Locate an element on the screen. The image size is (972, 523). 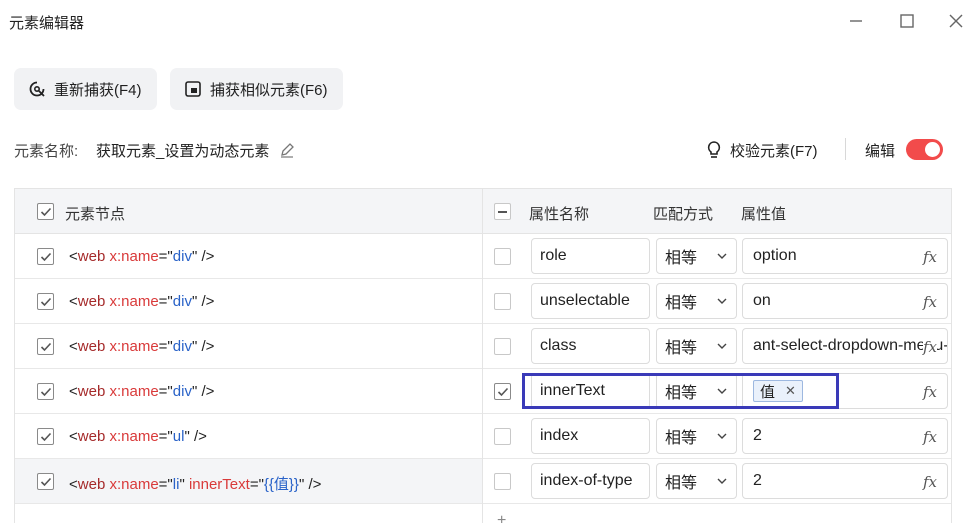
node-extra-attr: innerText is located at coordinates (219, 484).